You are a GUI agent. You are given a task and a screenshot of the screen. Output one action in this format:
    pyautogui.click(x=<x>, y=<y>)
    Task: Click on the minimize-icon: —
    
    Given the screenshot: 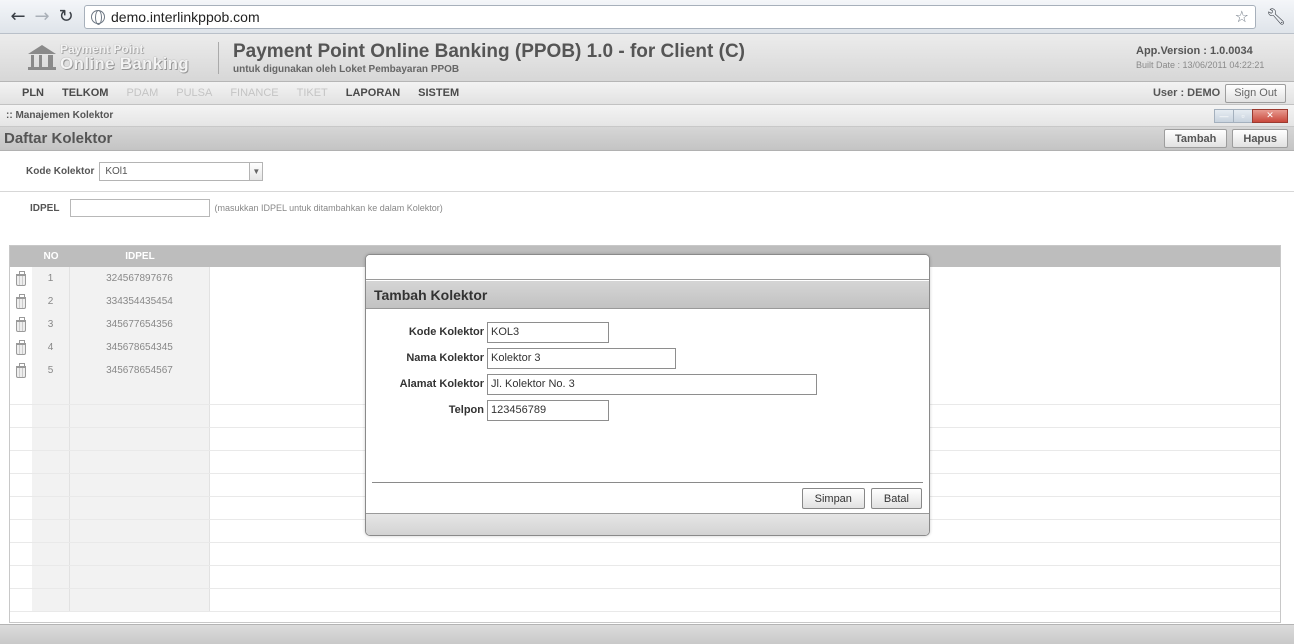 What is the action you would take?
    pyautogui.click(x=1224, y=115)
    